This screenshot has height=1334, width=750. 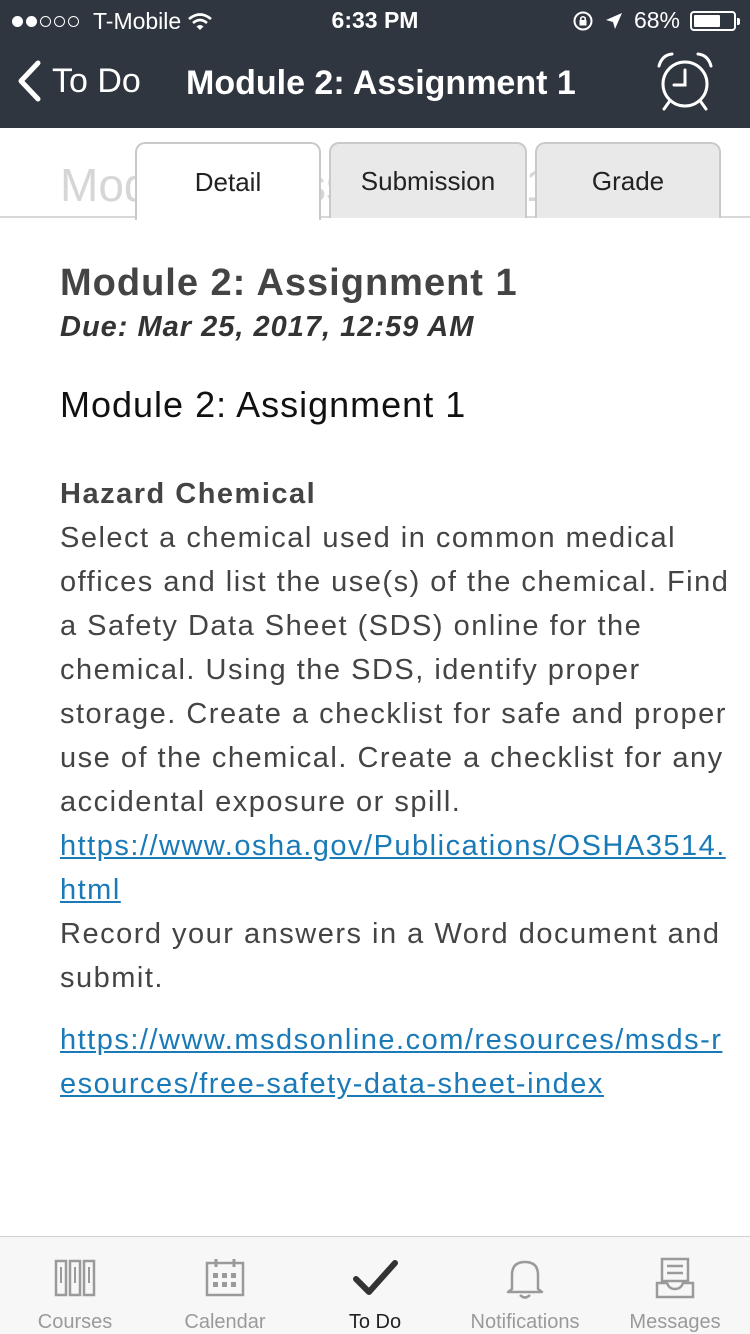 What do you see at coordinates (685, 81) in the screenshot?
I see `alarm-clock-icon` at bounding box center [685, 81].